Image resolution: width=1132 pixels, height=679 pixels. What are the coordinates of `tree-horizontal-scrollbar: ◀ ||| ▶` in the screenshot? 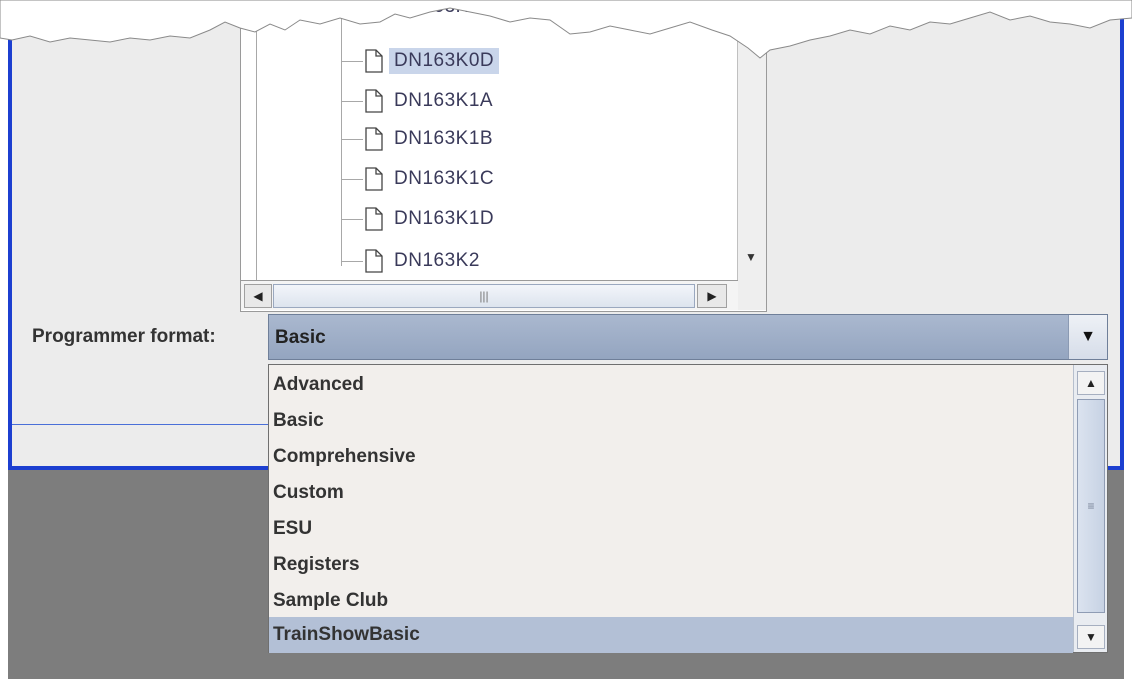 It's located at (489, 295).